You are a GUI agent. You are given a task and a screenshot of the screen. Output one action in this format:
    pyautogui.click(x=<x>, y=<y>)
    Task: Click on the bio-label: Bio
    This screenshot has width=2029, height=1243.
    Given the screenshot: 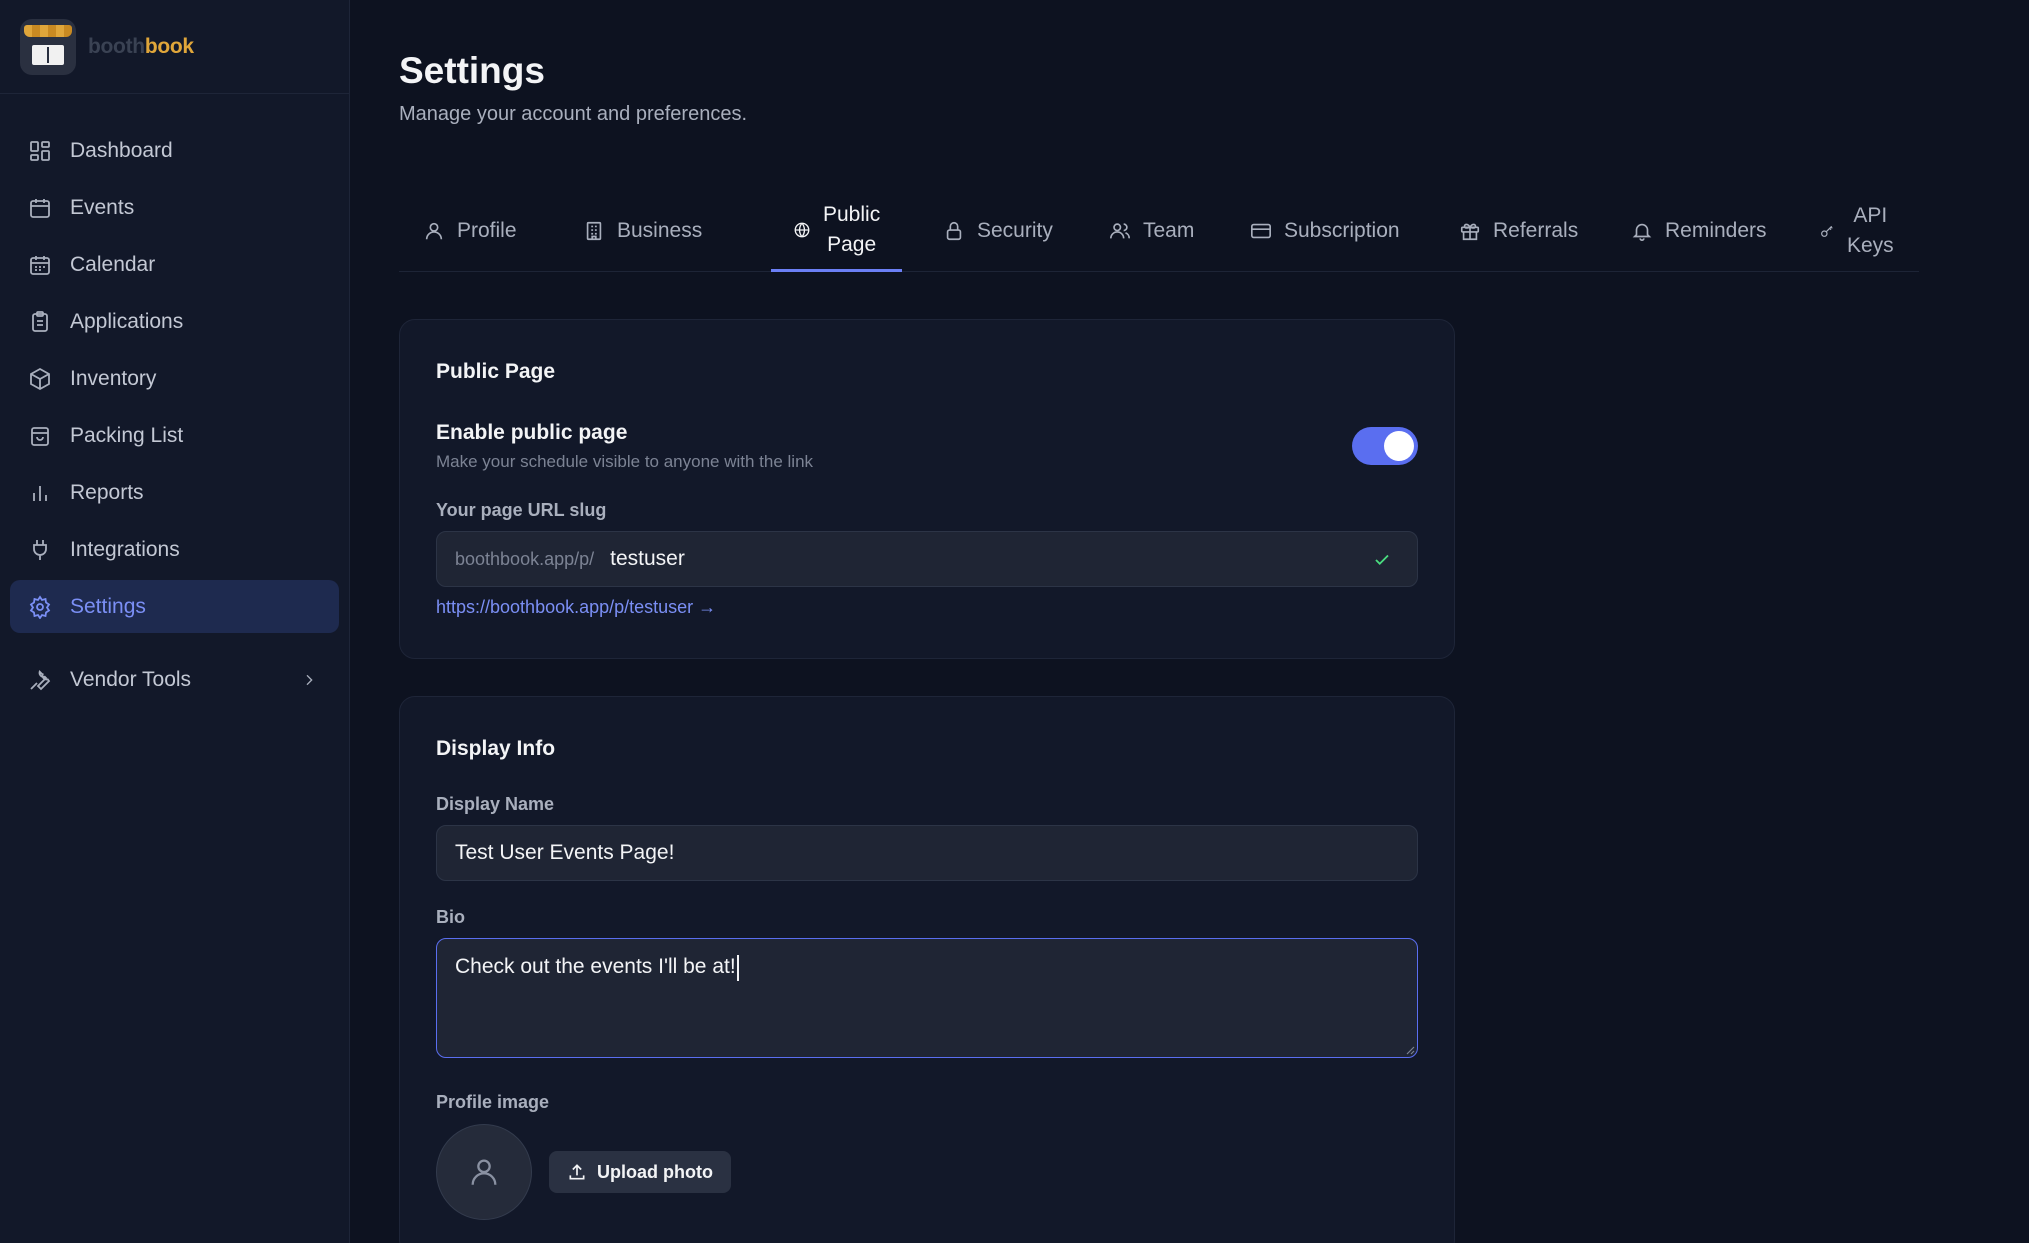 What is the action you would take?
    pyautogui.click(x=450, y=917)
    